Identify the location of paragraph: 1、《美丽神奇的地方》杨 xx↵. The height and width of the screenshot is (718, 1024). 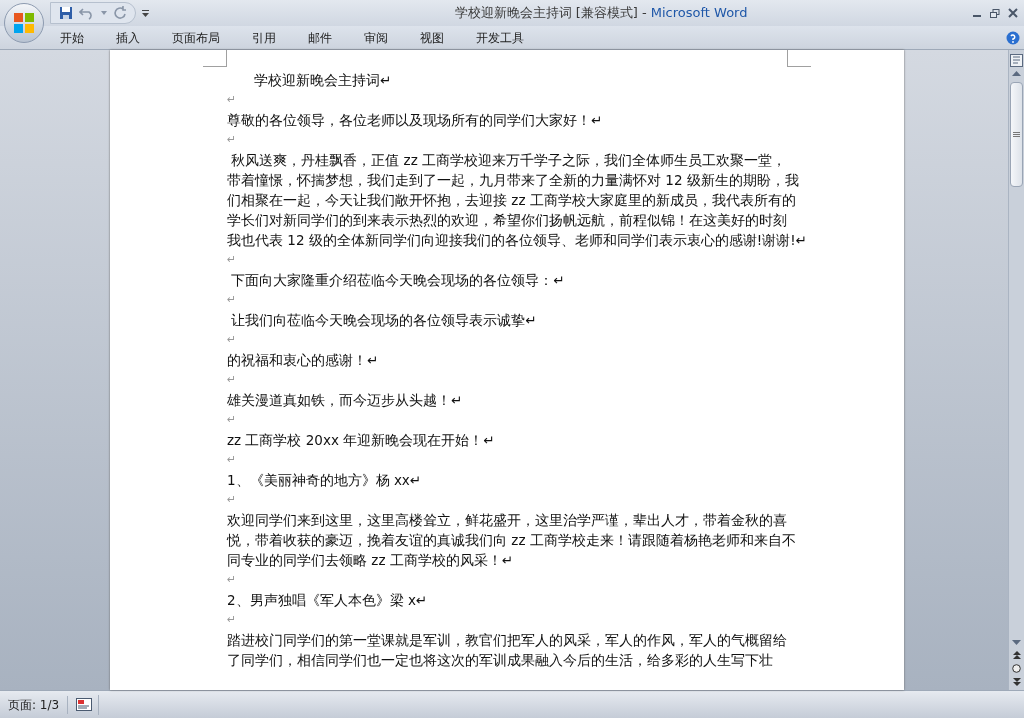
(325, 480).